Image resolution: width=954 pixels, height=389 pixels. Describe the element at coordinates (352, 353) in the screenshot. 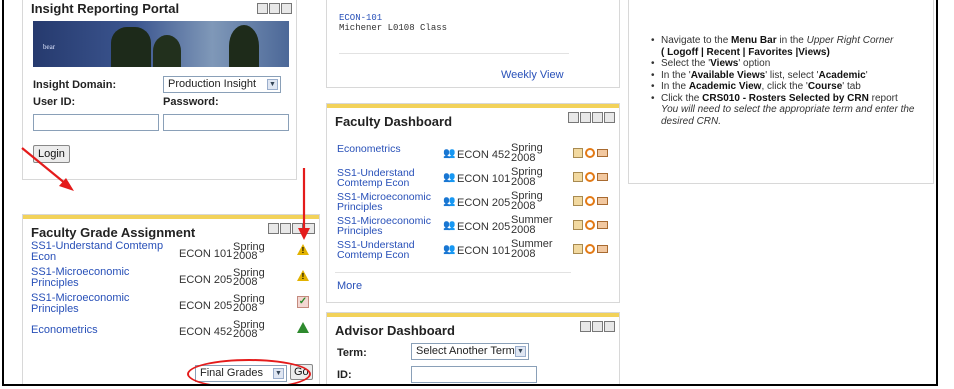

I see `term-label: Term:` at that location.